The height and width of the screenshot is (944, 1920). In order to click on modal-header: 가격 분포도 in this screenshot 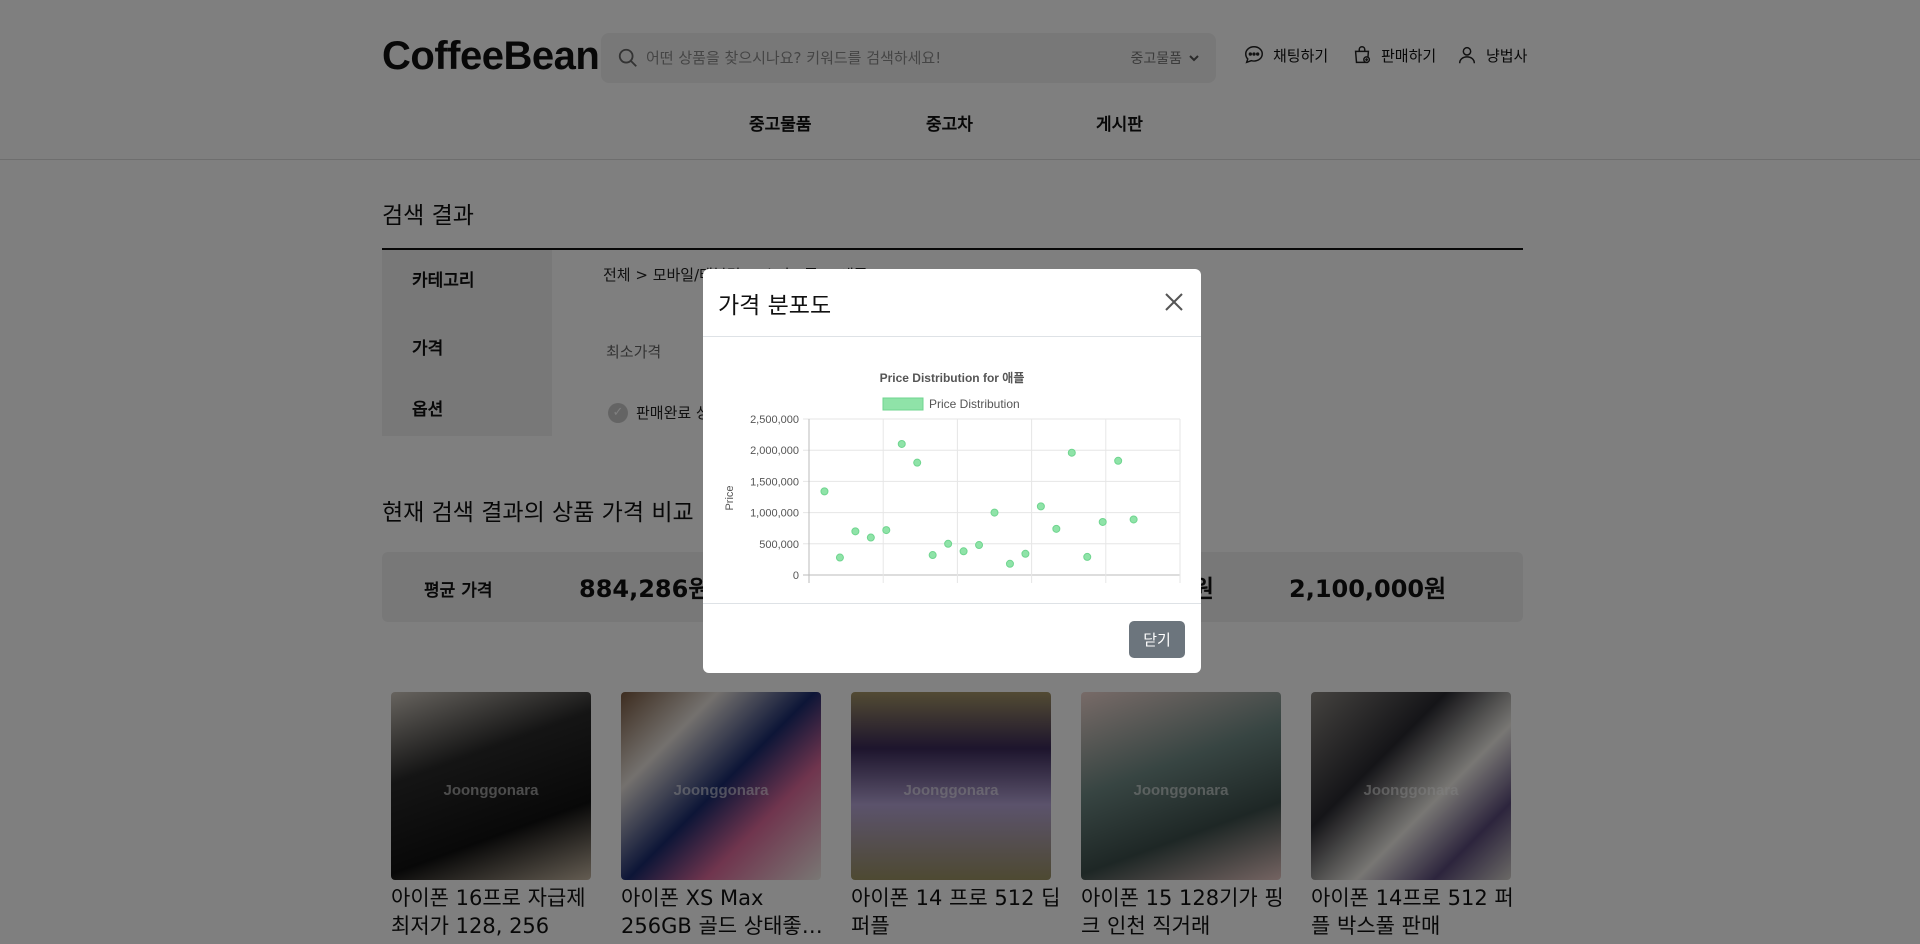, I will do `click(952, 303)`.